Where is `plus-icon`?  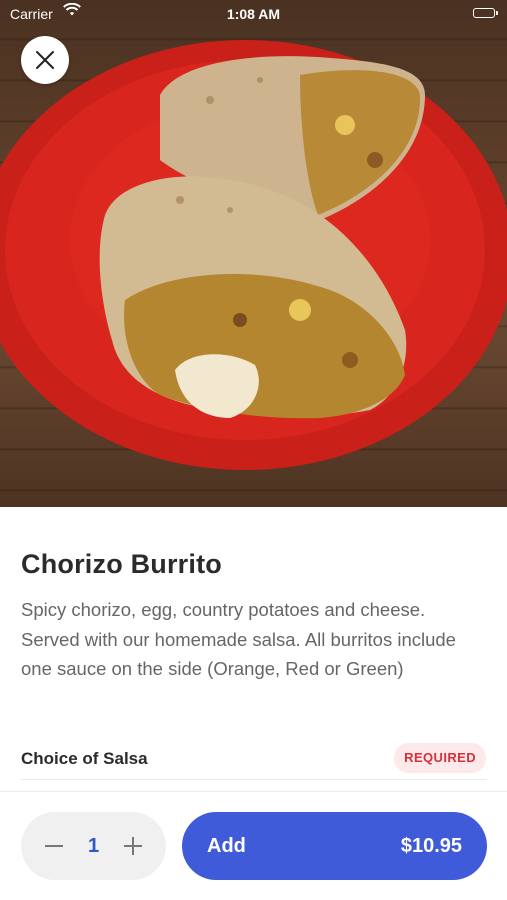 plus-icon is located at coordinates (133, 846).